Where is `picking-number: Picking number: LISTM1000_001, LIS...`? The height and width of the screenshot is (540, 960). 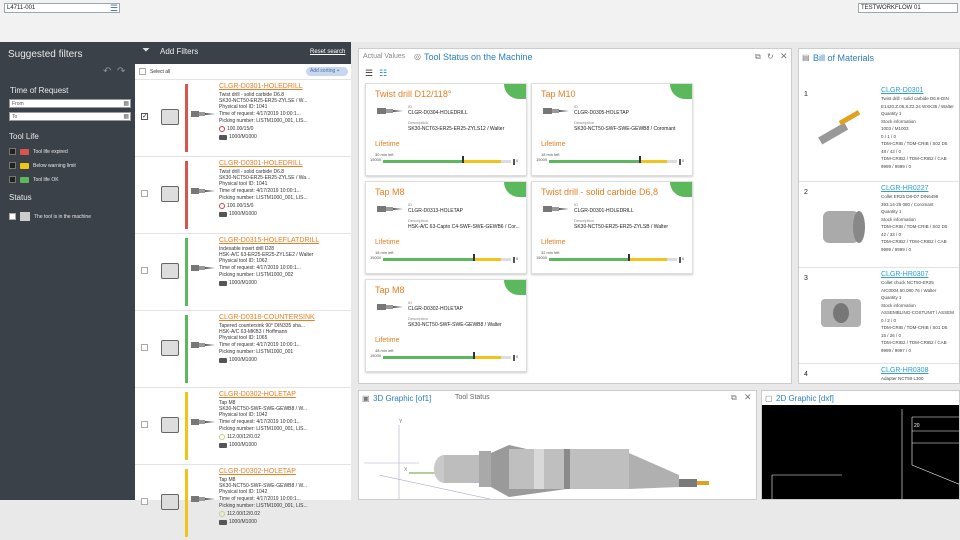 picking-number: Picking number: LISTM1000_001, LIS... is located at coordinates (263, 198).